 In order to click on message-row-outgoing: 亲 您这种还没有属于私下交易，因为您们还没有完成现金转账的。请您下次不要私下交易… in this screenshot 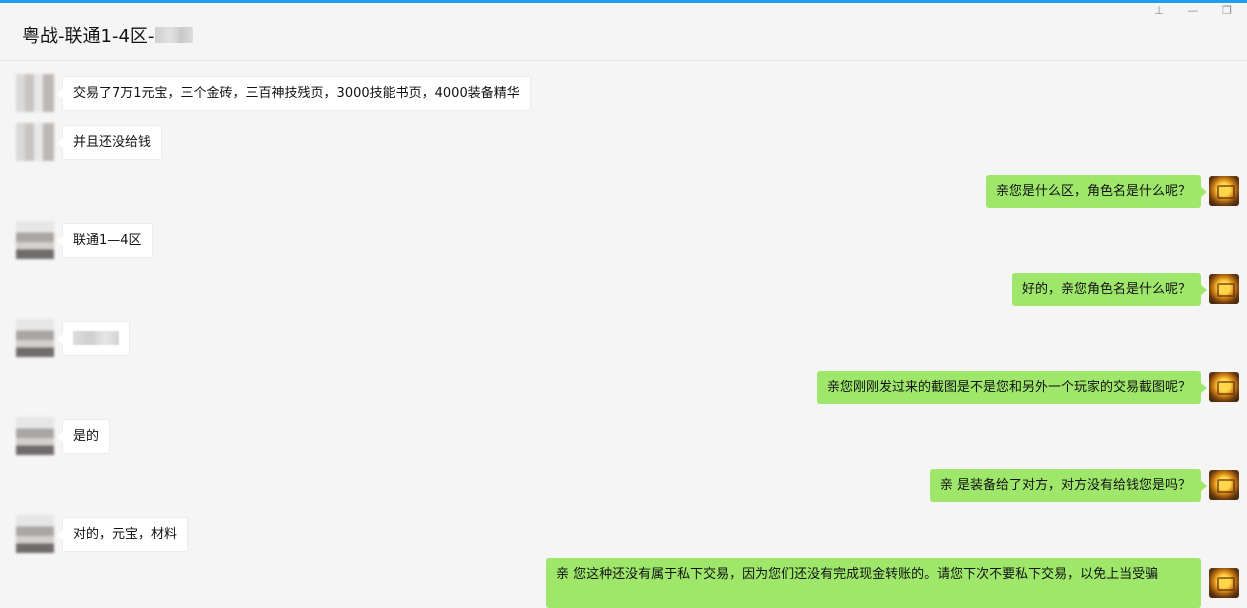, I will do `click(896, 583)`.